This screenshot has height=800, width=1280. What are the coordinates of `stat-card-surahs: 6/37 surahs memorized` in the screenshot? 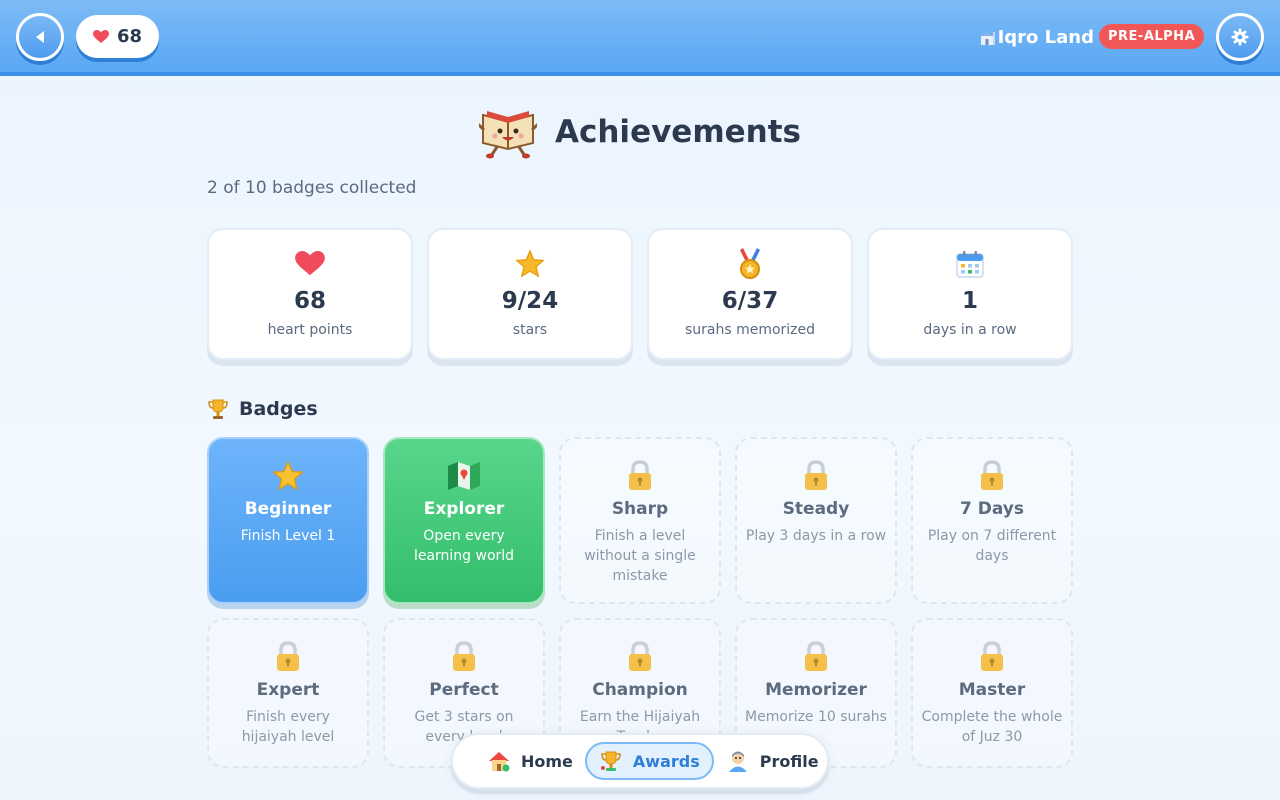 It's located at (750, 294).